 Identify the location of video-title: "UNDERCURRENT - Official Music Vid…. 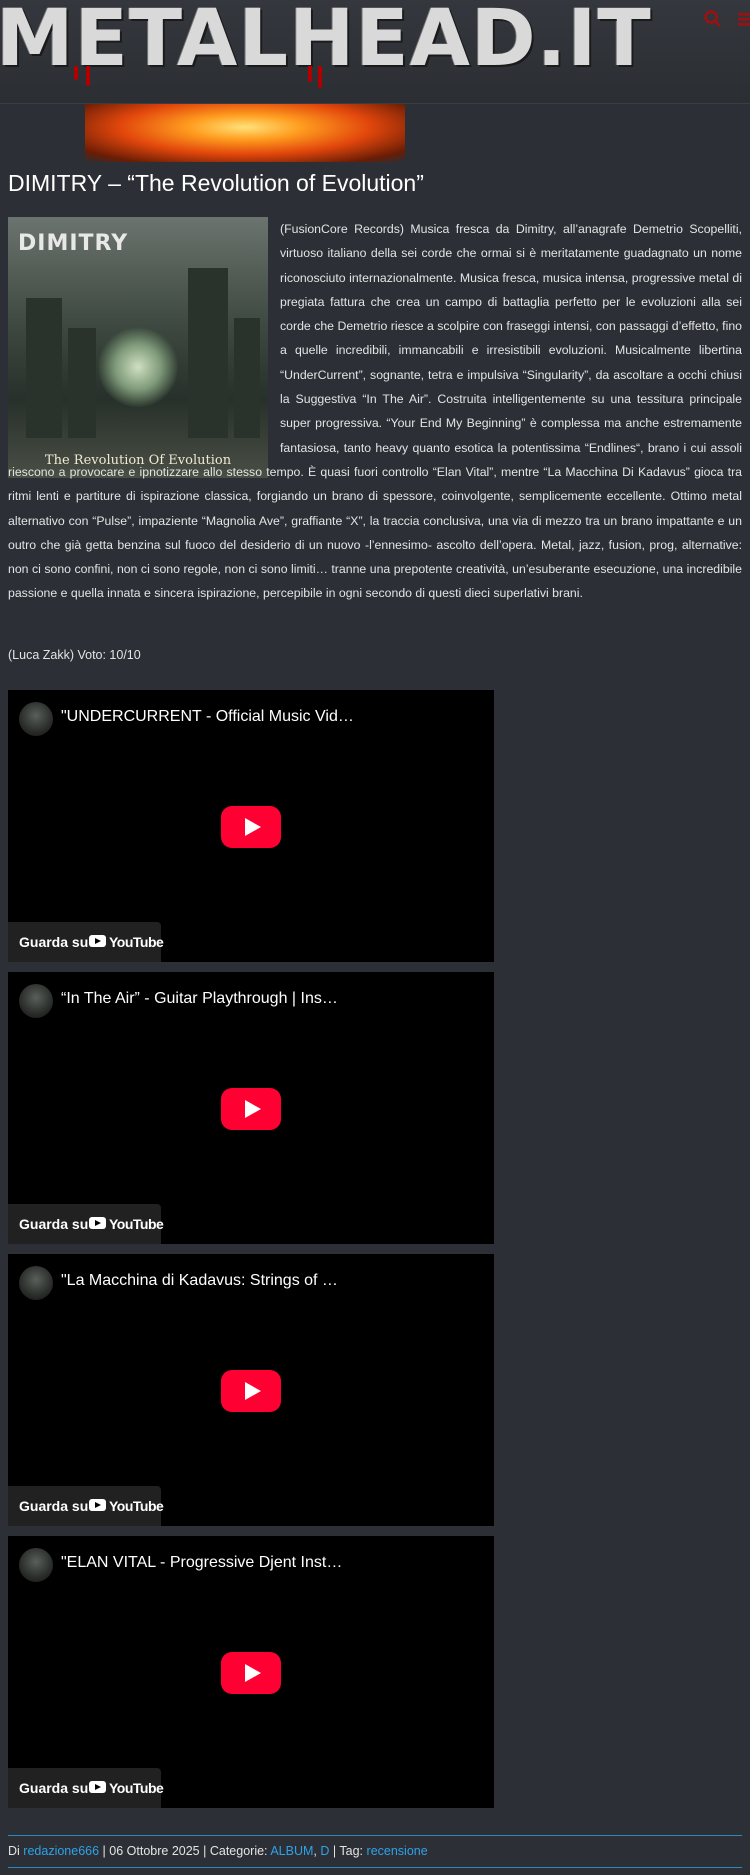
(207, 717).